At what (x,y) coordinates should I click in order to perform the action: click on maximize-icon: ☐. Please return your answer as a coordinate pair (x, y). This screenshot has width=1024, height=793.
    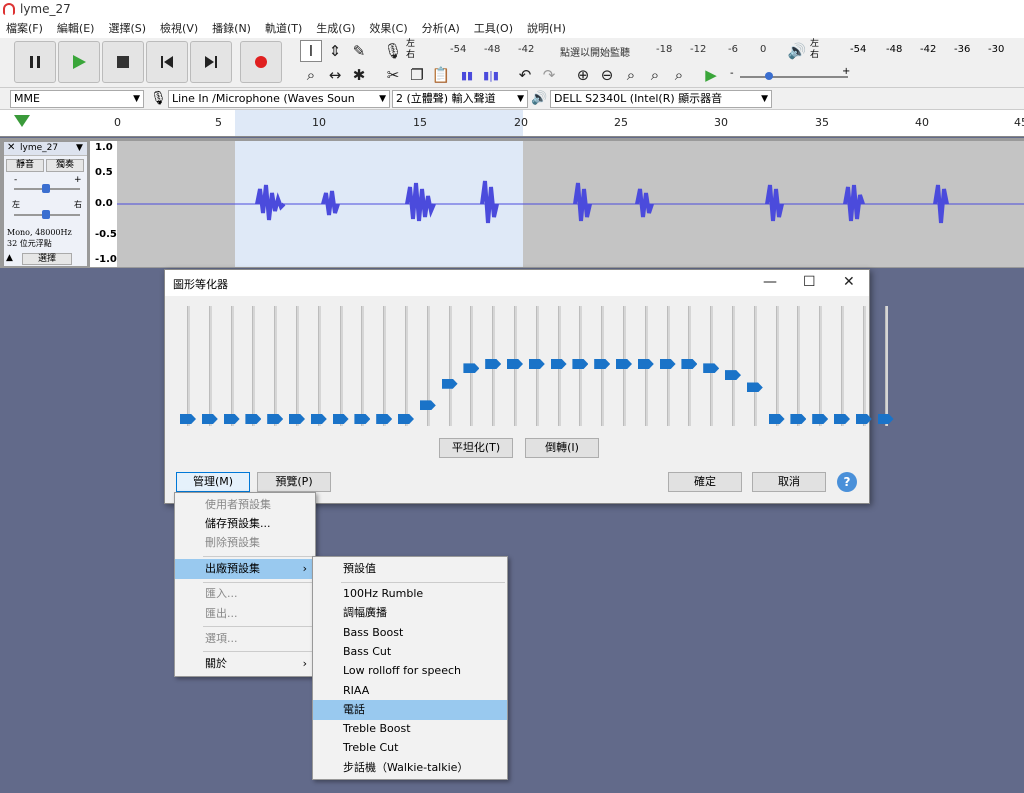
    Looking at the image, I should click on (809, 282).